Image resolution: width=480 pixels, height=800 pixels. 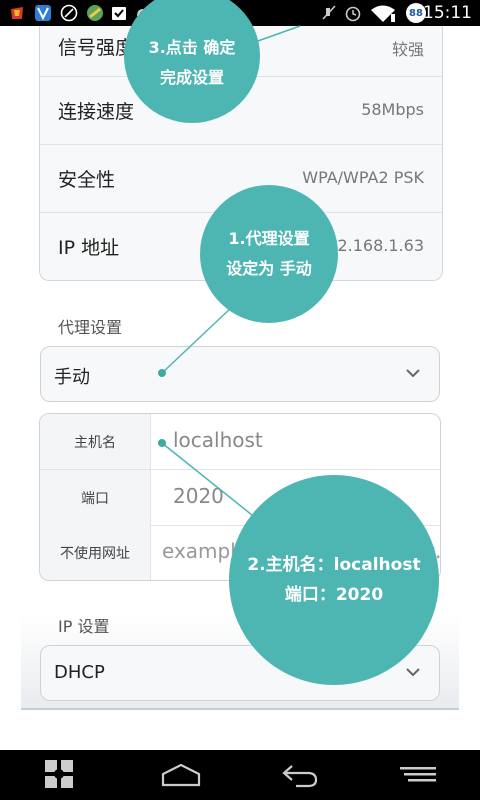 What do you see at coordinates (334, 565) in the screenshot?
I see `step2-line1: 2.主机名：localhost` at bounding box center [334, 565].